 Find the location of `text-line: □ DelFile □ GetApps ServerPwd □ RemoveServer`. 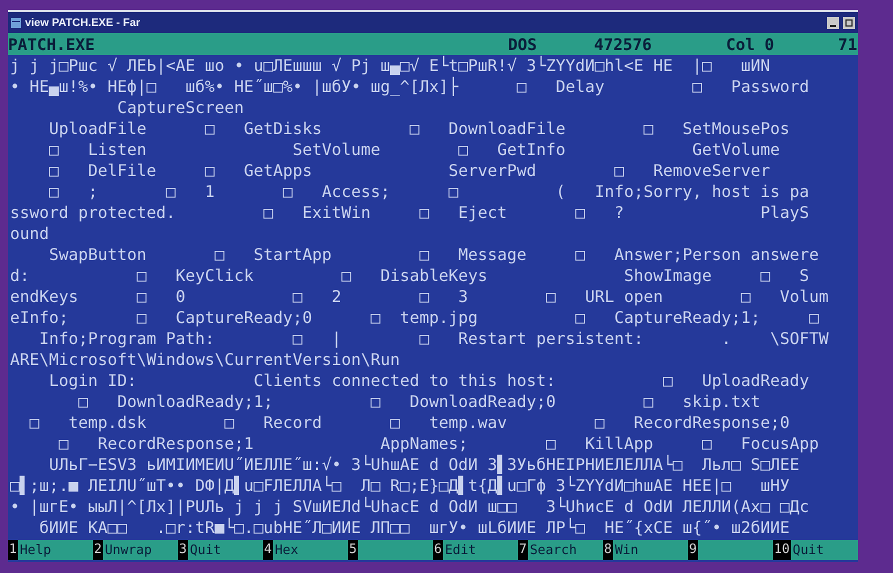

text-line: □ DelFile □ GetApps ServerPwd □ RemoveServer is located at coordinates (410, 170).